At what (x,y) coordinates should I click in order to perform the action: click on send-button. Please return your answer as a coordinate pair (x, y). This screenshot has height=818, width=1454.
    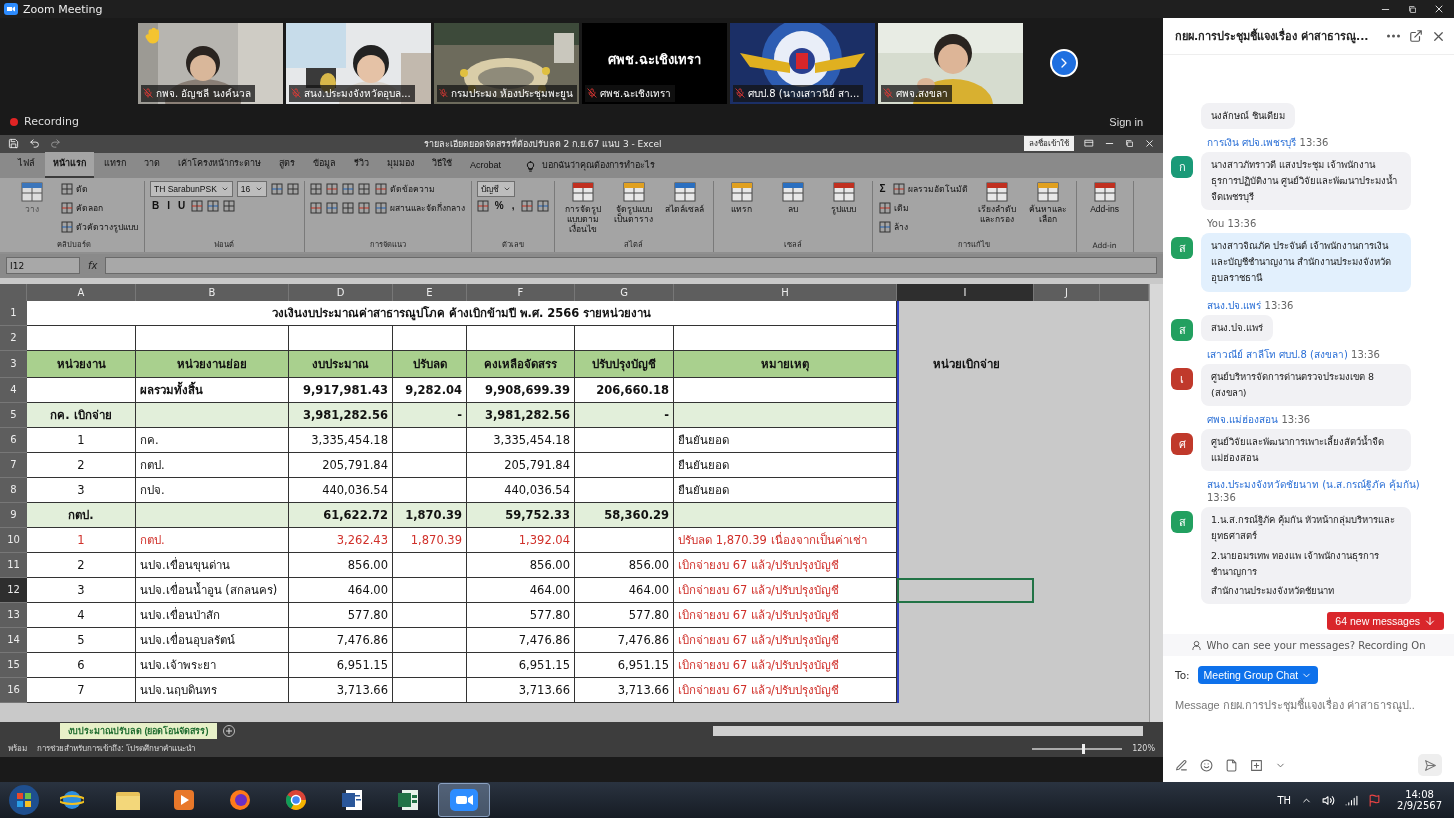
    Looking at the image, I should click on (1430, 765).